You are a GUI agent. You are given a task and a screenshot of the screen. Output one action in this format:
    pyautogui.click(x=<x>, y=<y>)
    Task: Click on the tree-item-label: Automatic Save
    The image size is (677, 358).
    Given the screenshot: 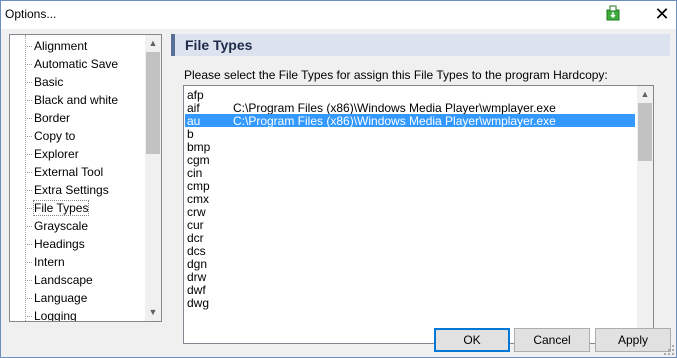 What is the action you would take?
    pyautogui.click(x=76, y=64)
    